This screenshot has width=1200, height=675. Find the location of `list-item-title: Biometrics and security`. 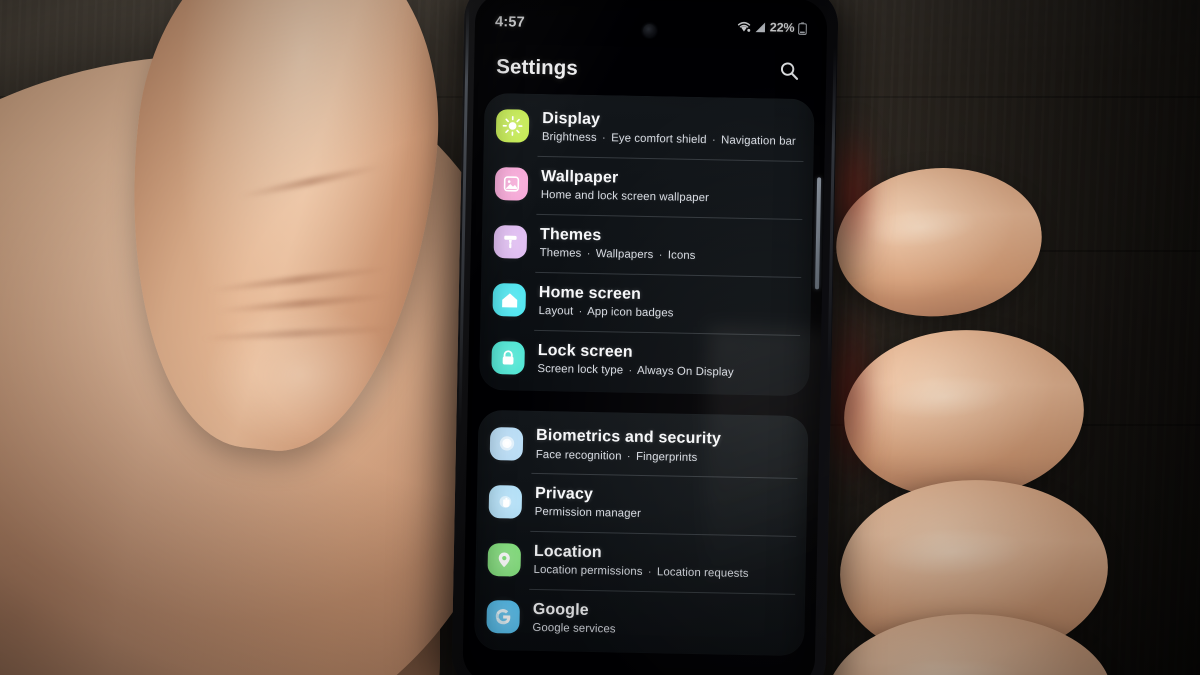

list-item-title: Biometrics and security is located at coordinates (628, 437).